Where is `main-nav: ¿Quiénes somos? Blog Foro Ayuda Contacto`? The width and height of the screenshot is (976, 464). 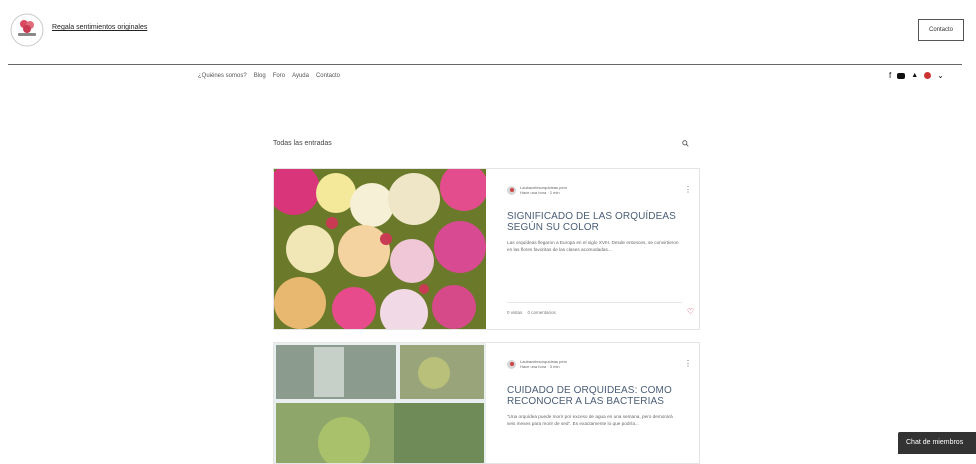
main-nav: ¿Quiénes somos? Blog Foro Ayuda Contacto is located at coordinates (269, 76).